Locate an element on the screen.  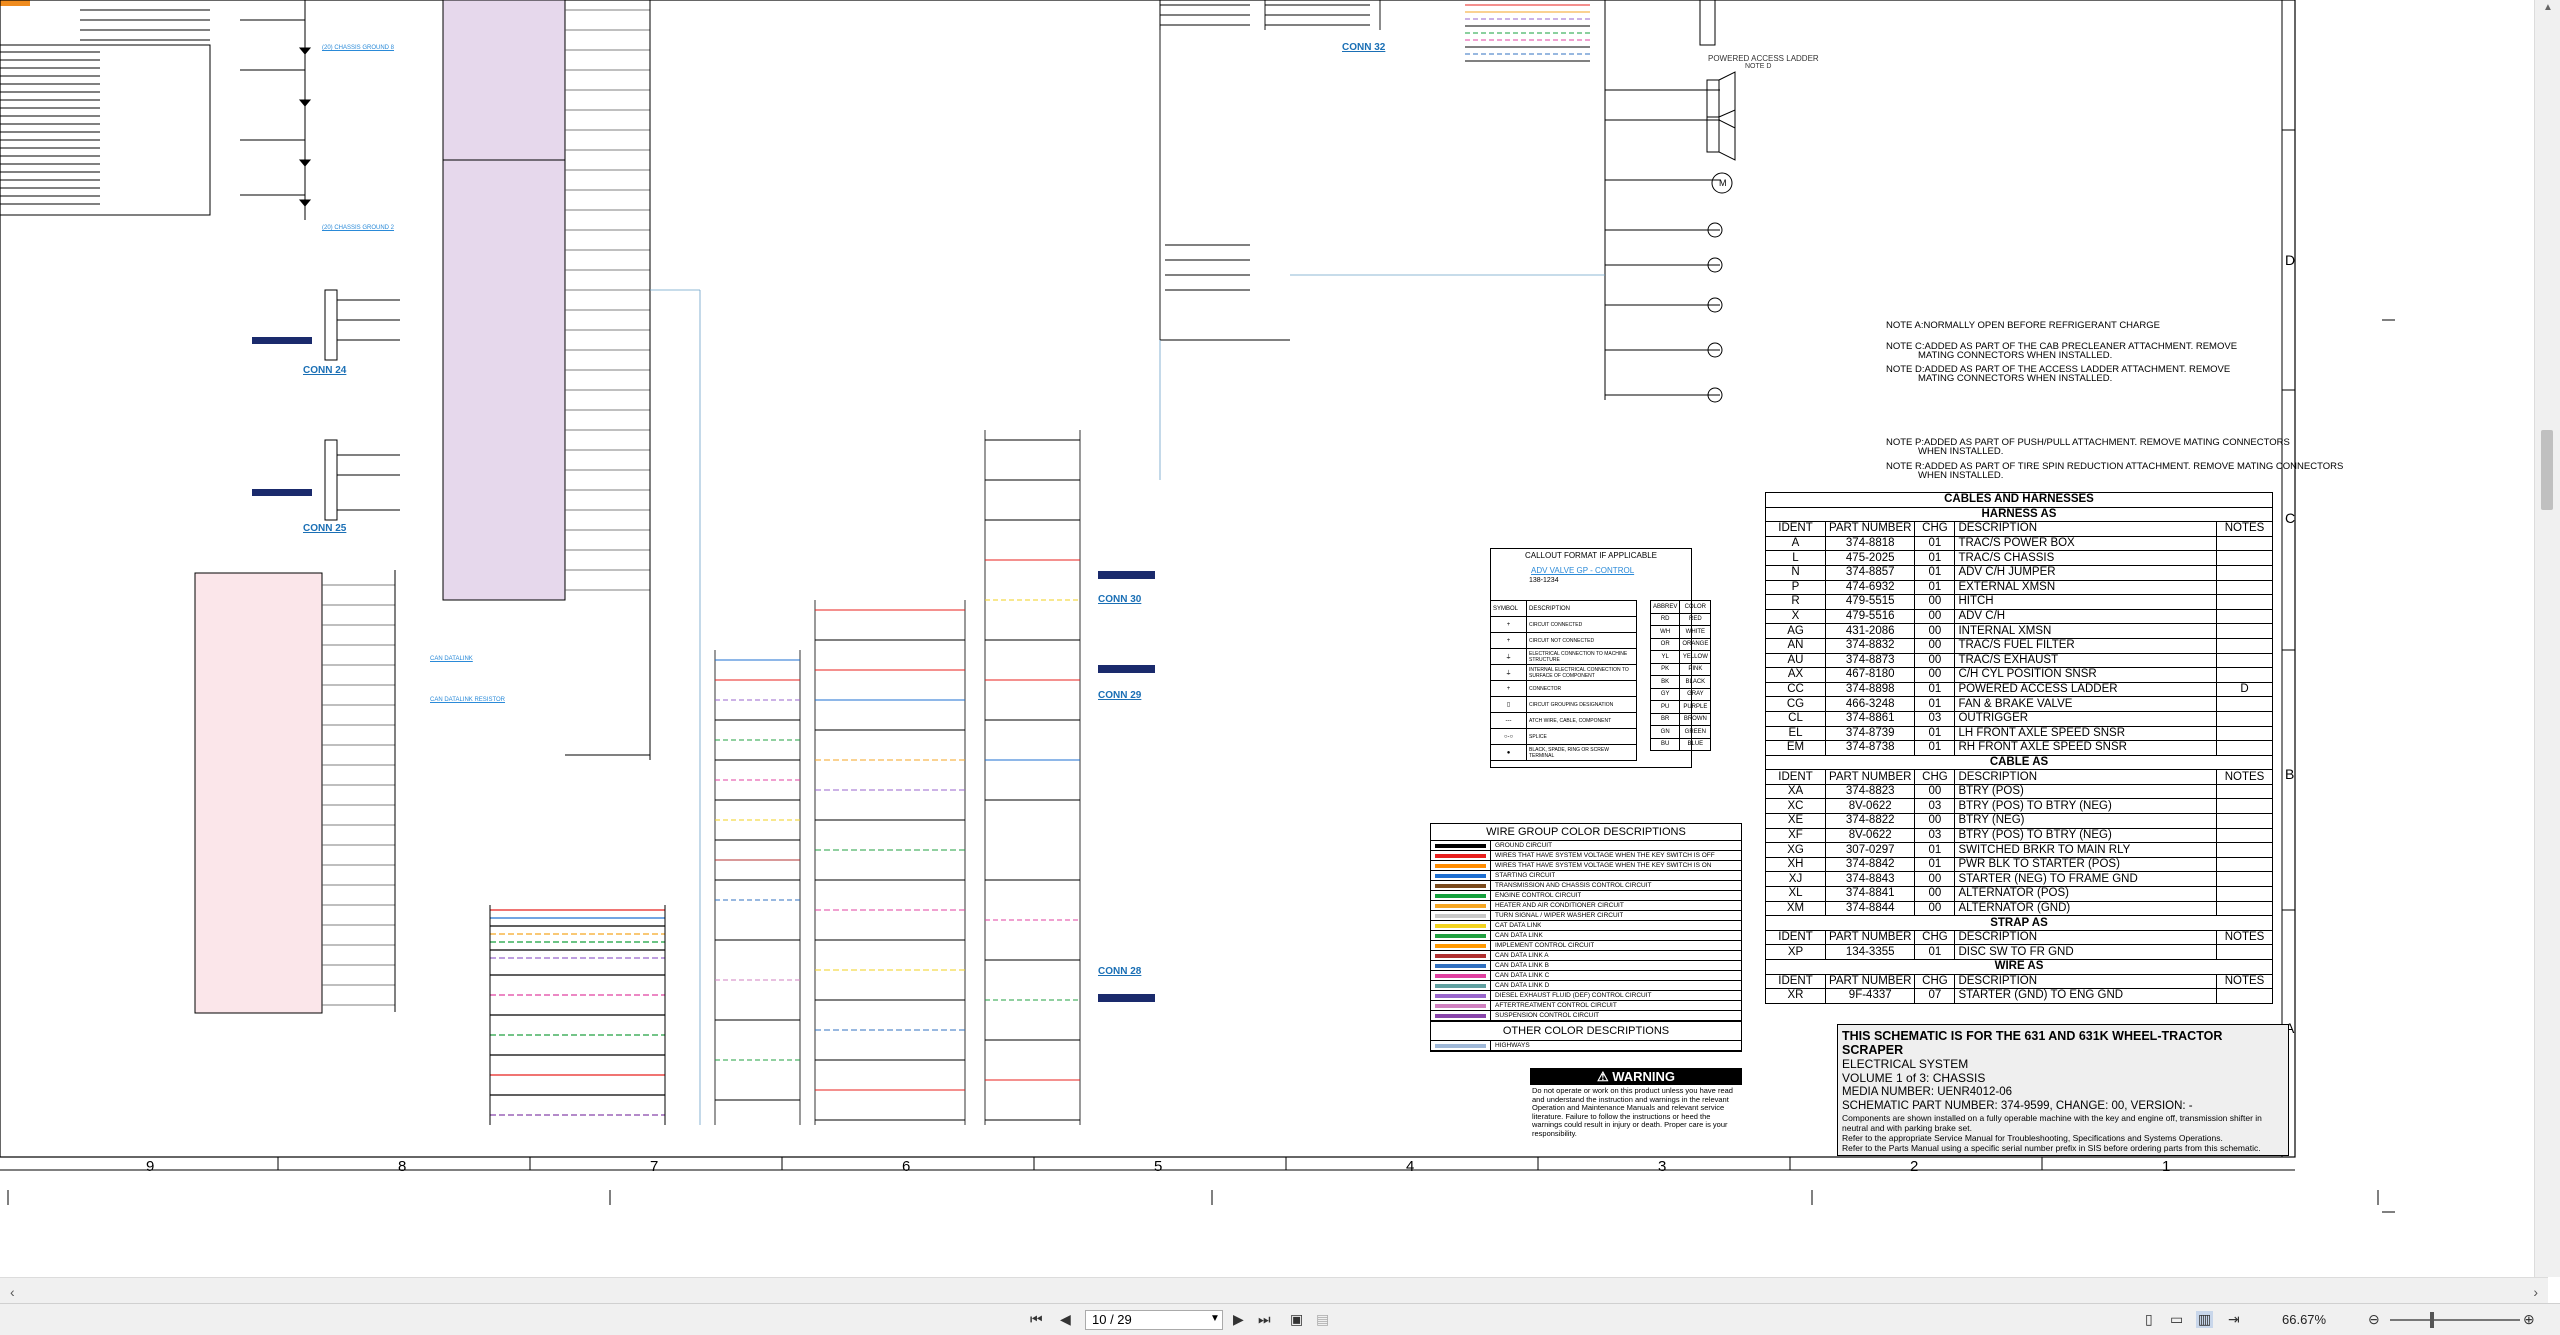
connector-label: CONN 24 is located at coordinates (324, 370).